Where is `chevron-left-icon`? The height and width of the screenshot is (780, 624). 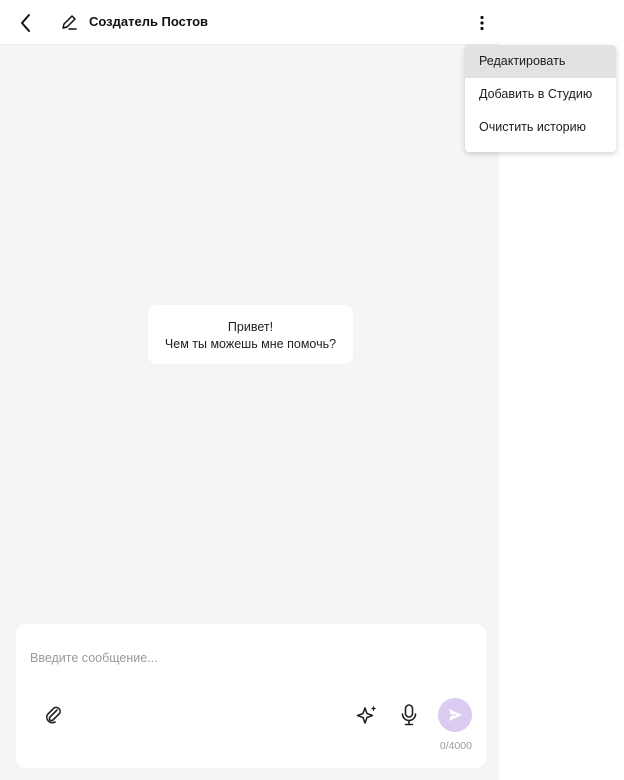 chevron-left-icon is located at coordinates (25, 23).